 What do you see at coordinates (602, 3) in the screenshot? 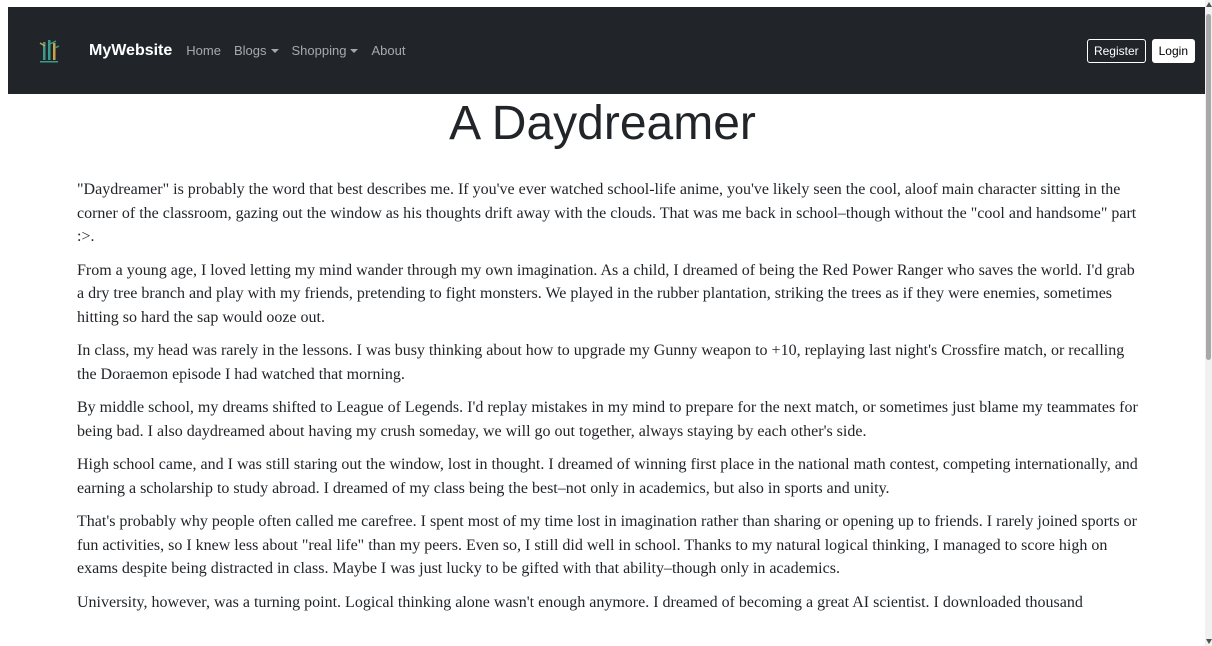
I see `top-strip` at bounding box center [602, 3].